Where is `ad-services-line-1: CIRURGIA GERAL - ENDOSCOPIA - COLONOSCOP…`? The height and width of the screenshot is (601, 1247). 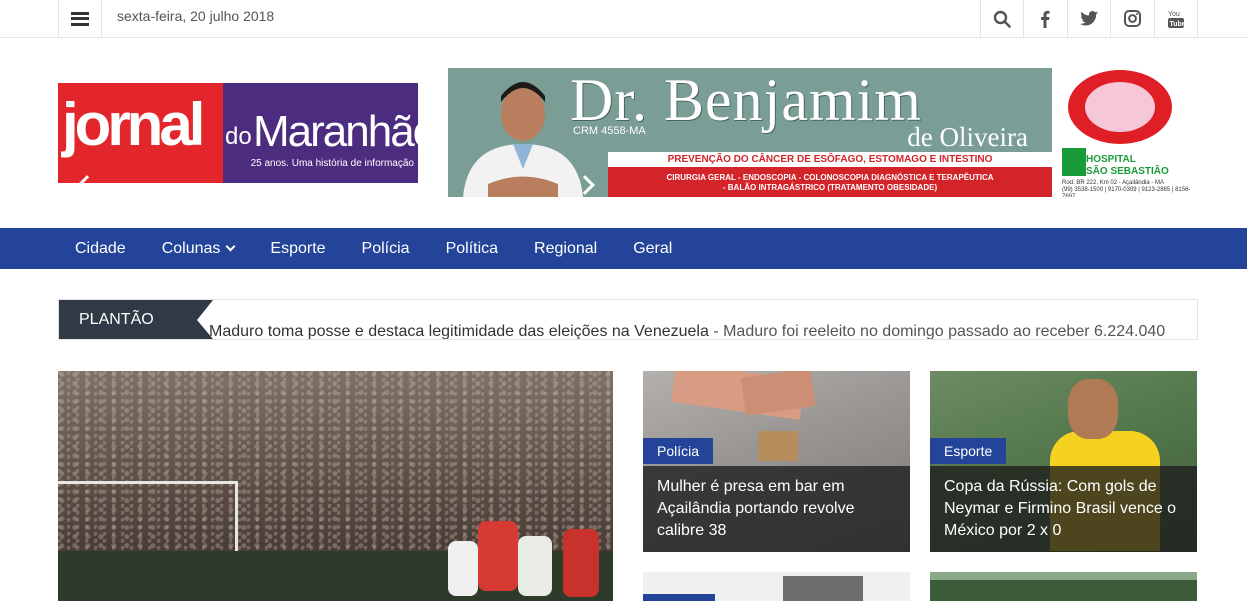 ad-services-line-1: CIRURGIA GERAL - ENDOSCOPIA - COLONOSCOP… is located at coordinates (830, 177).